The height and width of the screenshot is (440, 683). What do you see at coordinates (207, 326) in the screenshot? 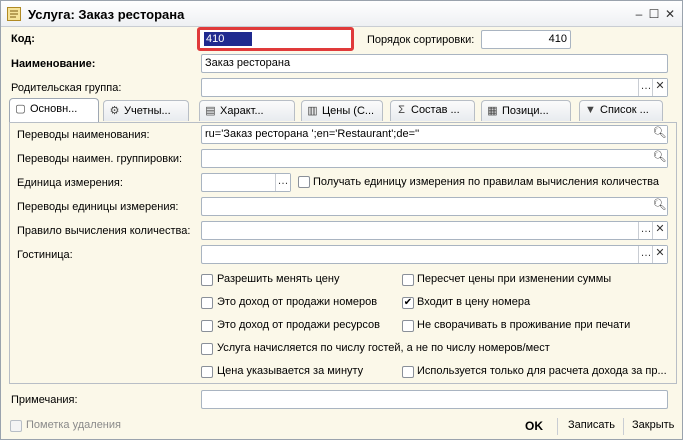
I see `resource-income-checkbox` at bounding box center [207, 326].